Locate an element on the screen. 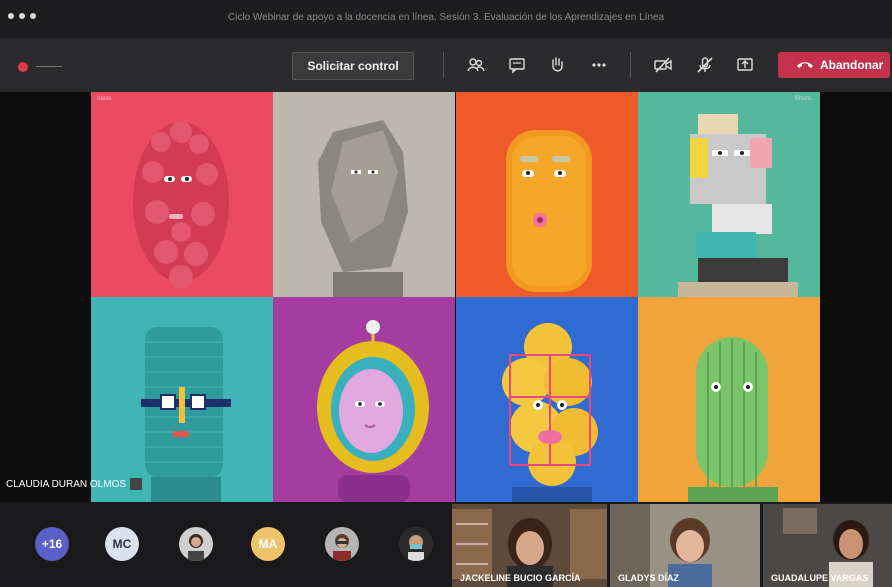  grey-rock-face is located at coordinates (364, 194).